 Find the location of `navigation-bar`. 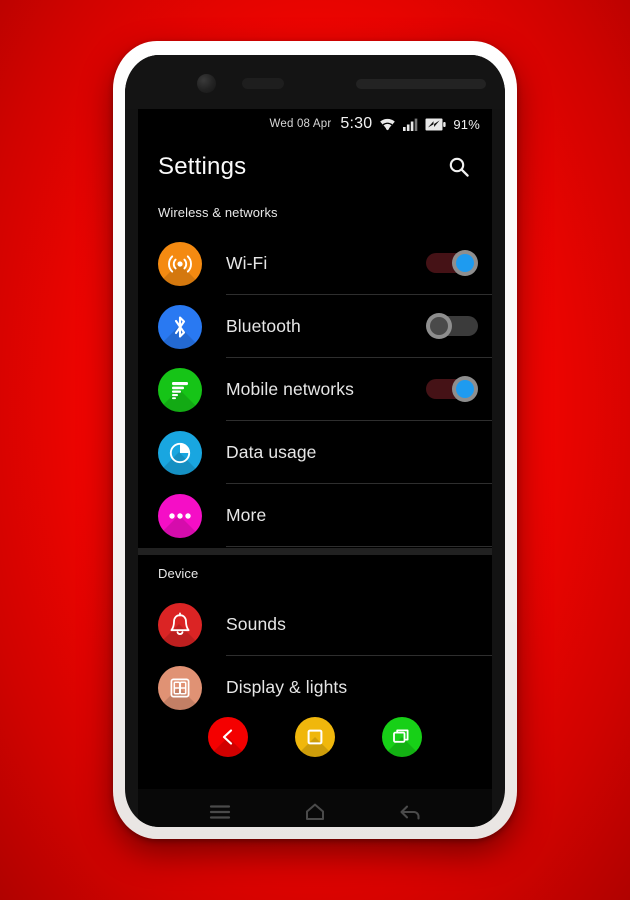

navigation-bar is located at coordinates (315, 808).